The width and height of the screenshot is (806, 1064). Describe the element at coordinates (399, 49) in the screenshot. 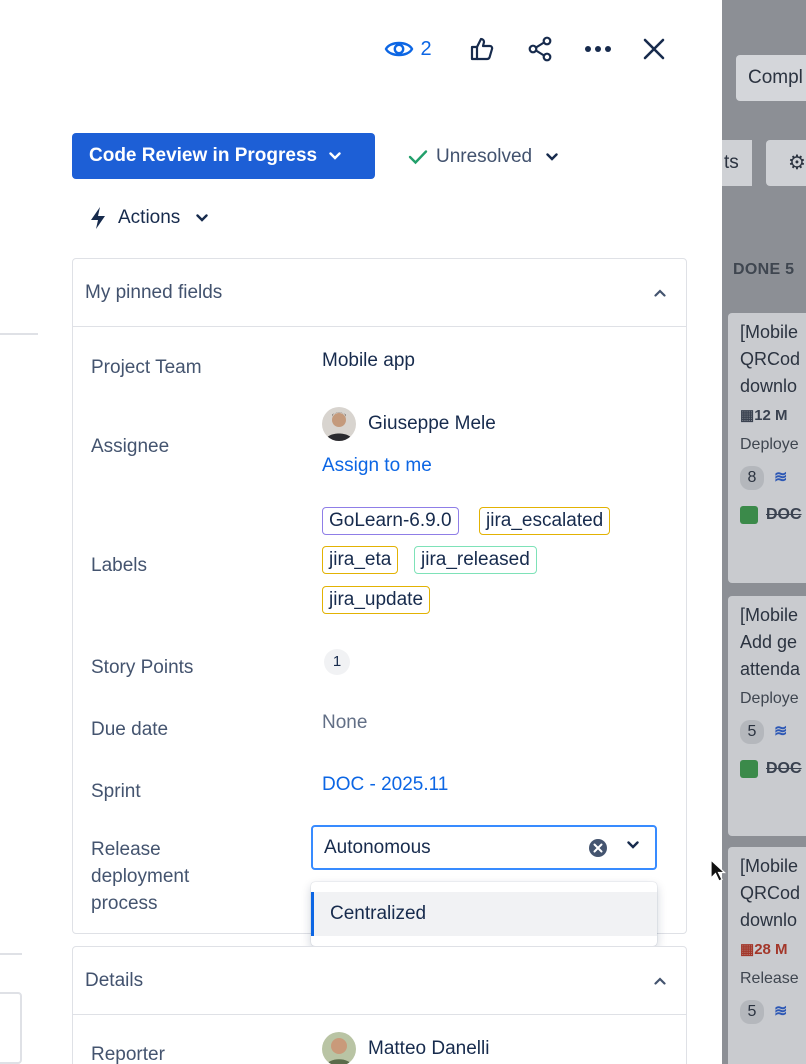

I see `eye-icon` at that location.